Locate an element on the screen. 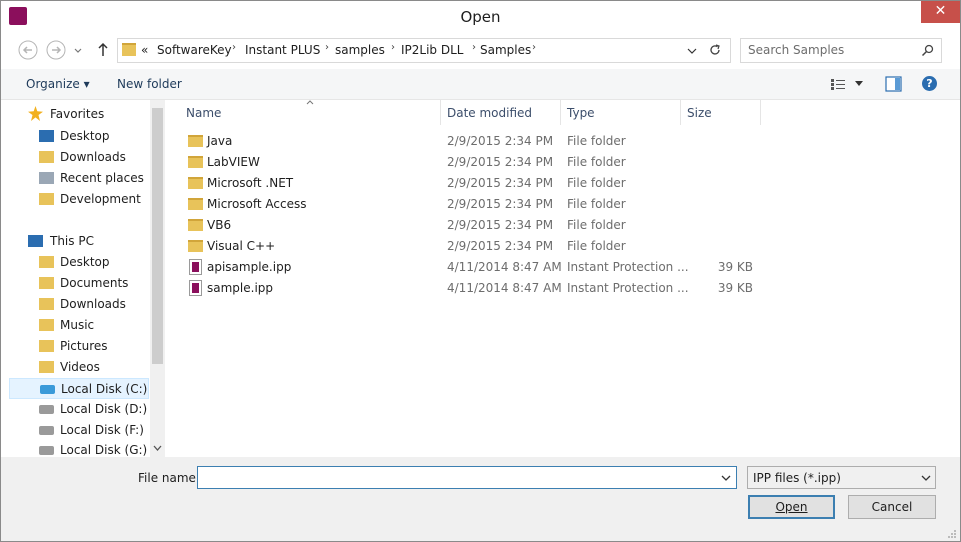 The width and height of the screenshot is (961, 542). scrollbar-thumb is located at coordinates (157, 236).